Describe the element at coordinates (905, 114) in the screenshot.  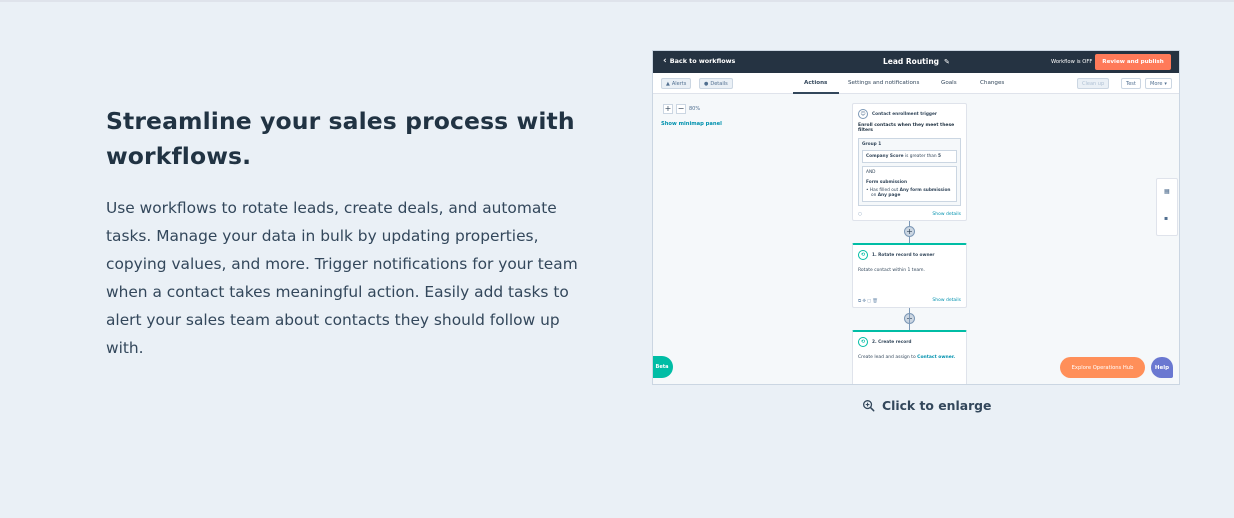
I see `trigger-header-text: Contact enrollment trigger` at that location.